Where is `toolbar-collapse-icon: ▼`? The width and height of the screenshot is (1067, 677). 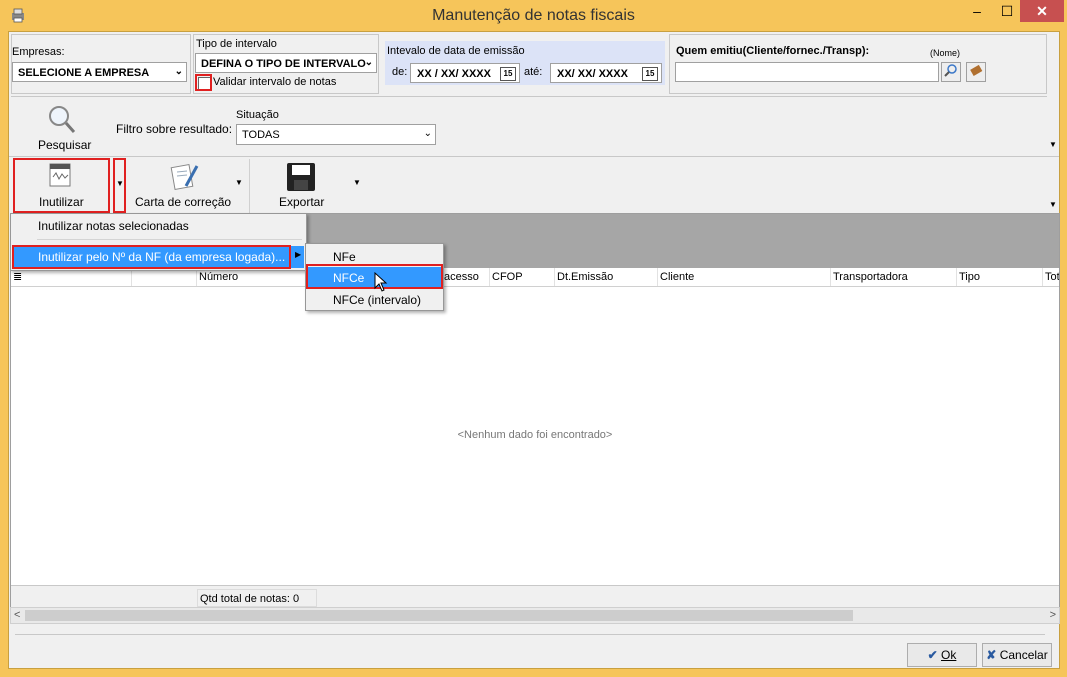
toolbar-collapse-icon: ▼ is located at coordinates (1053, 204).